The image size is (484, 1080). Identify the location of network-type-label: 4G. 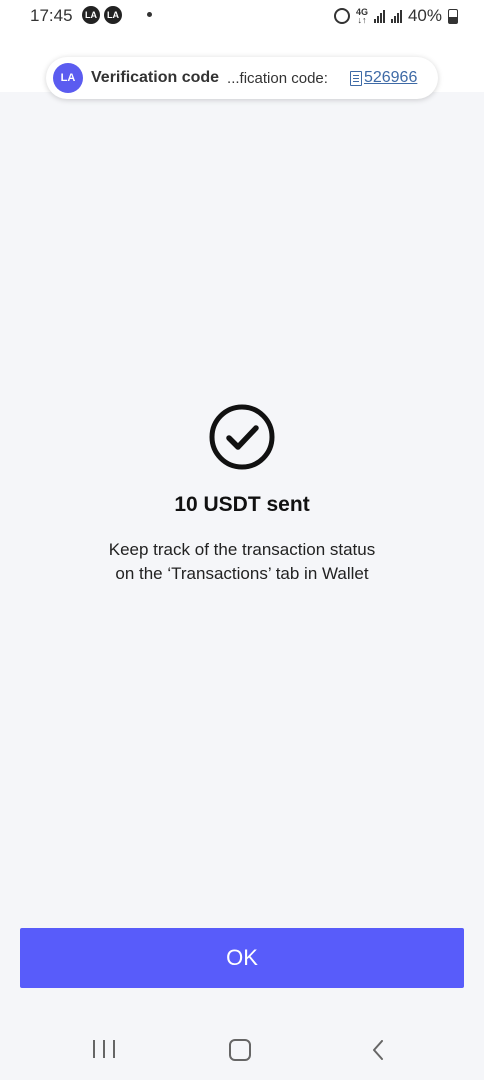
(361, 12).